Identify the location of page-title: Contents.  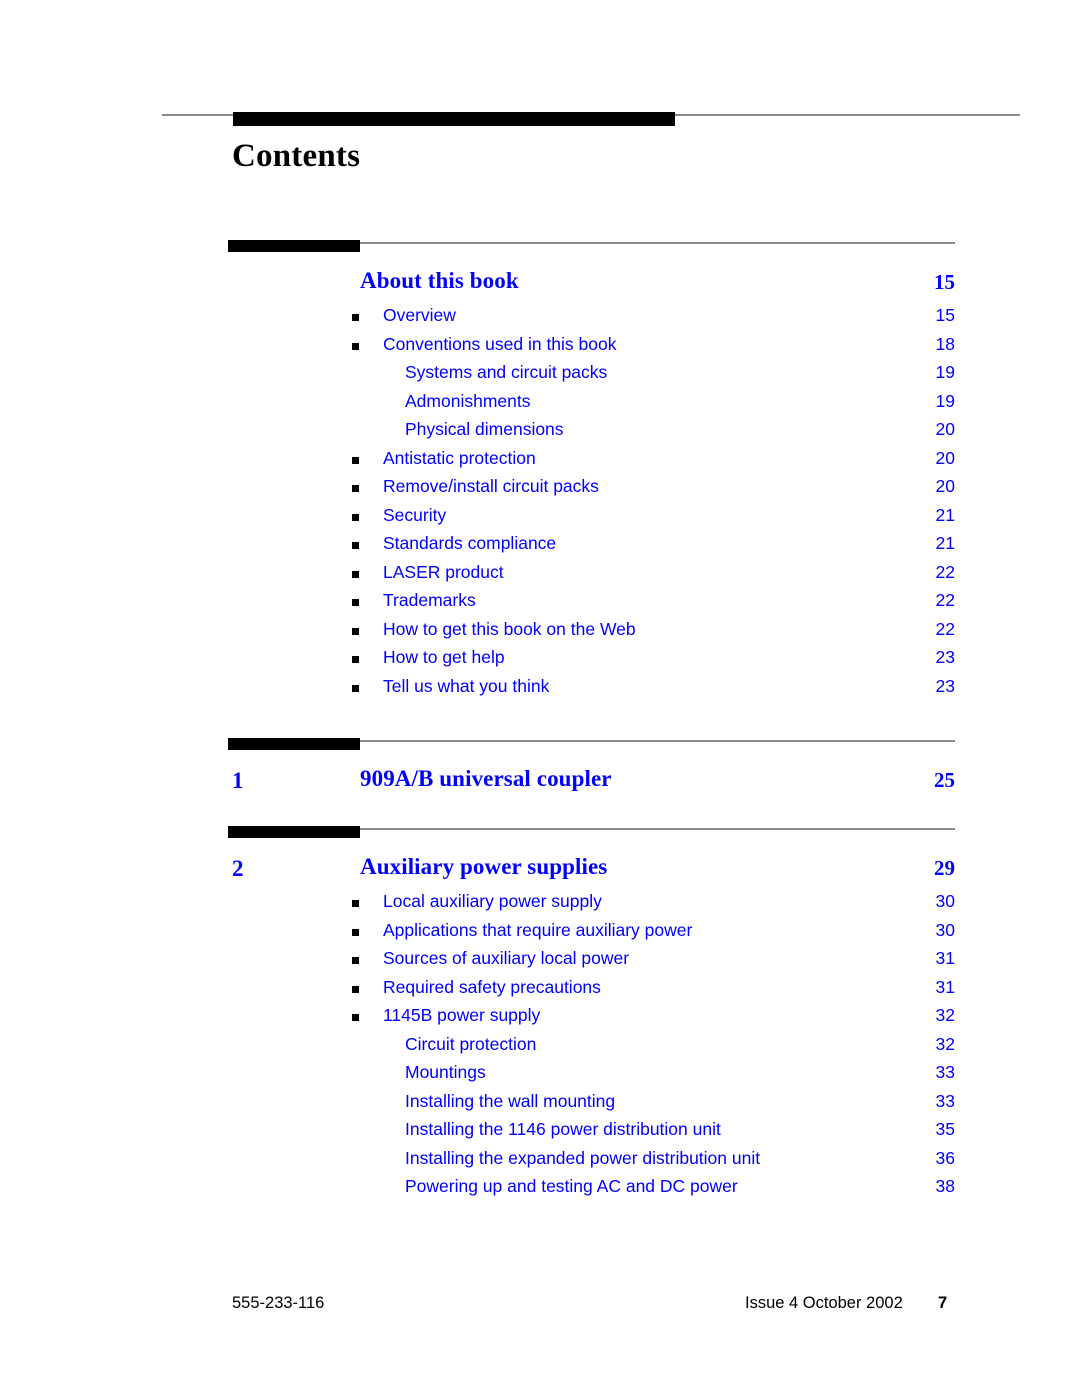
(296, 156).